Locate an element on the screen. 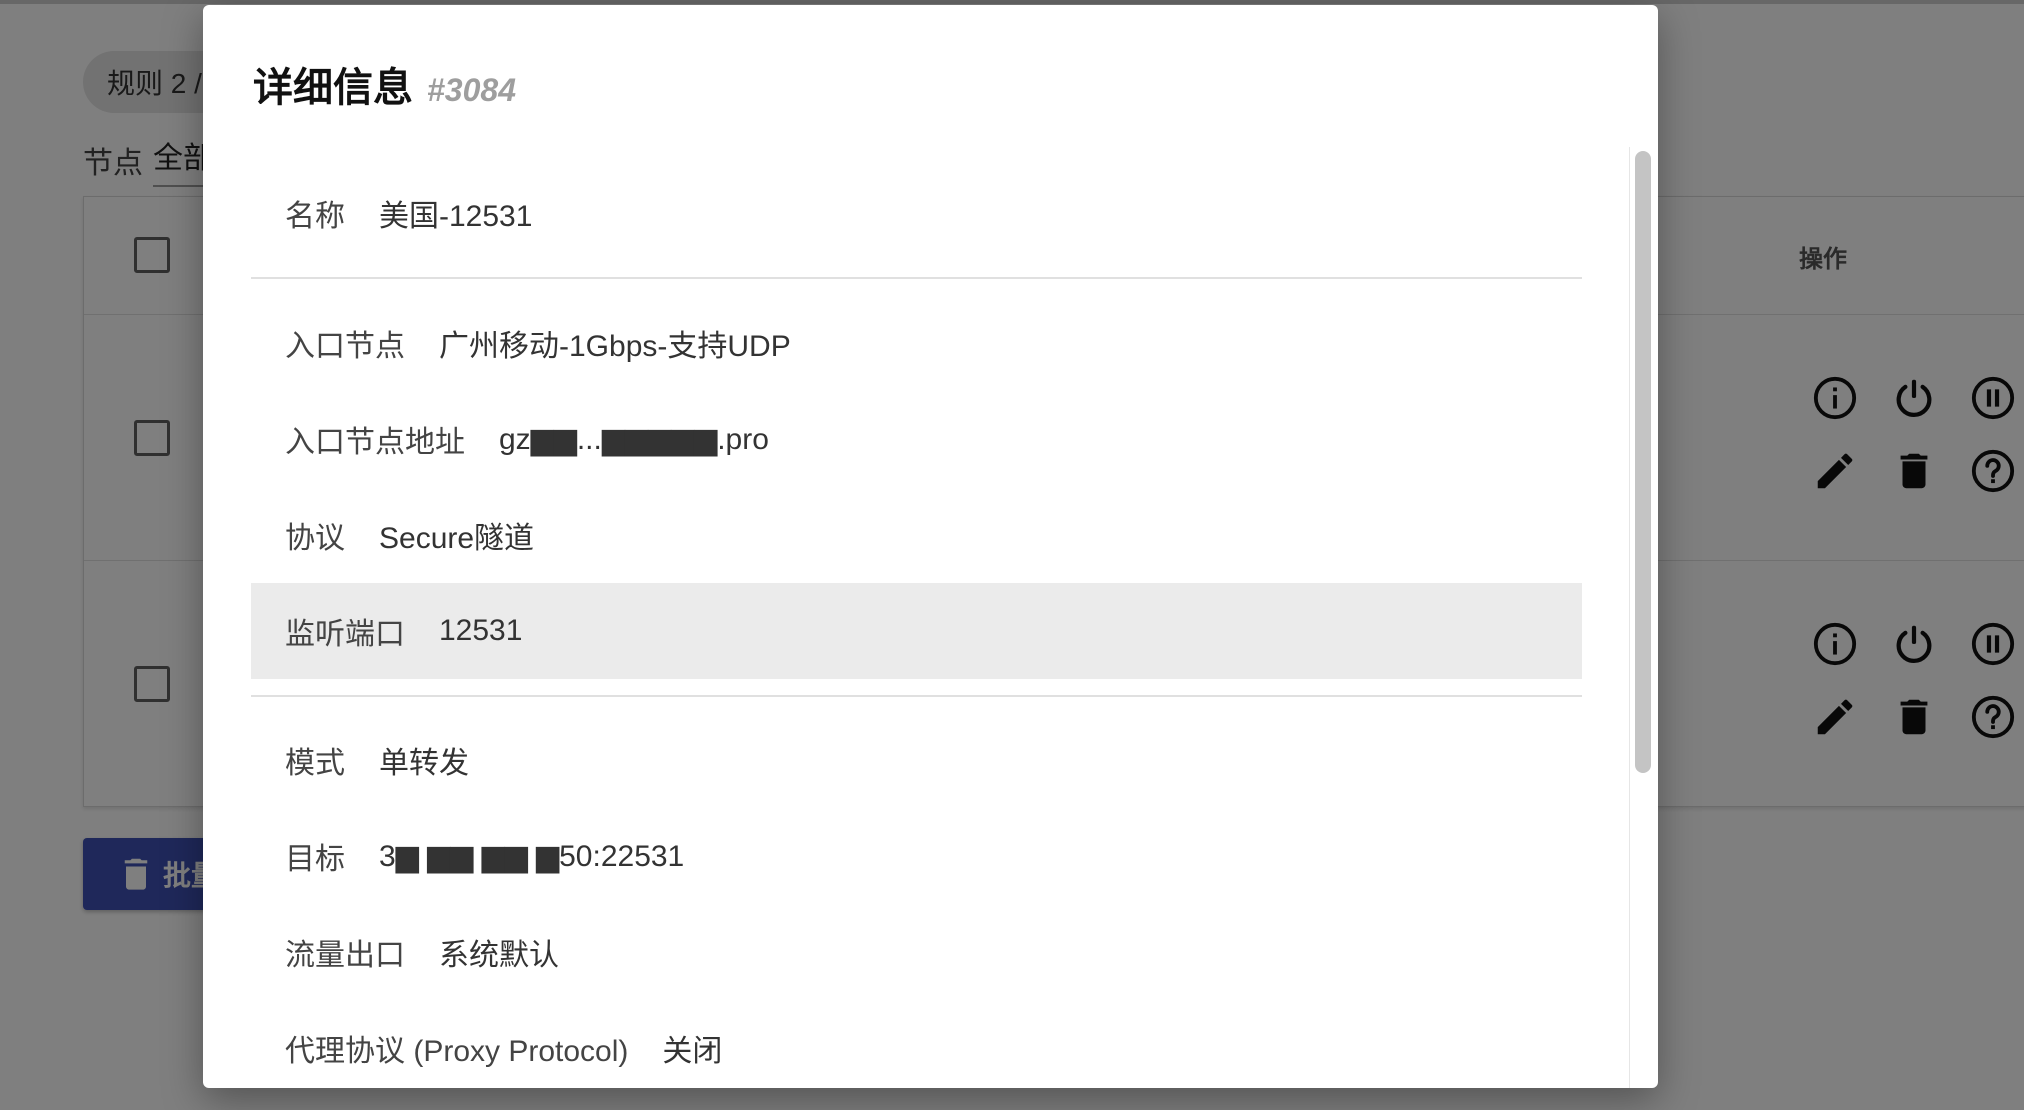 The image size is (2024, 1110). field-value: 12531 is located at coordinates (481, 630).